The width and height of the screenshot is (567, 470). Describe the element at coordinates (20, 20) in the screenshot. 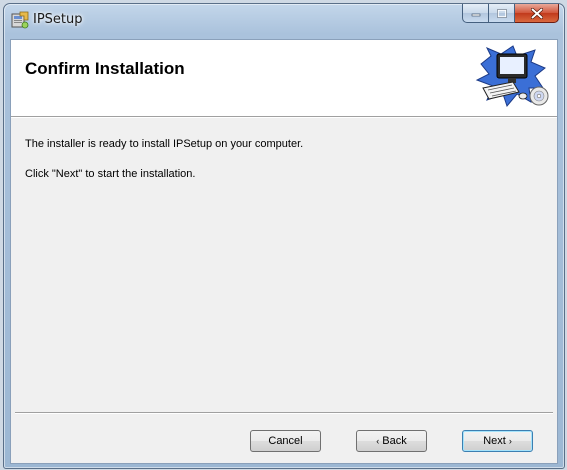

I see `setup-app-icon` at that location.